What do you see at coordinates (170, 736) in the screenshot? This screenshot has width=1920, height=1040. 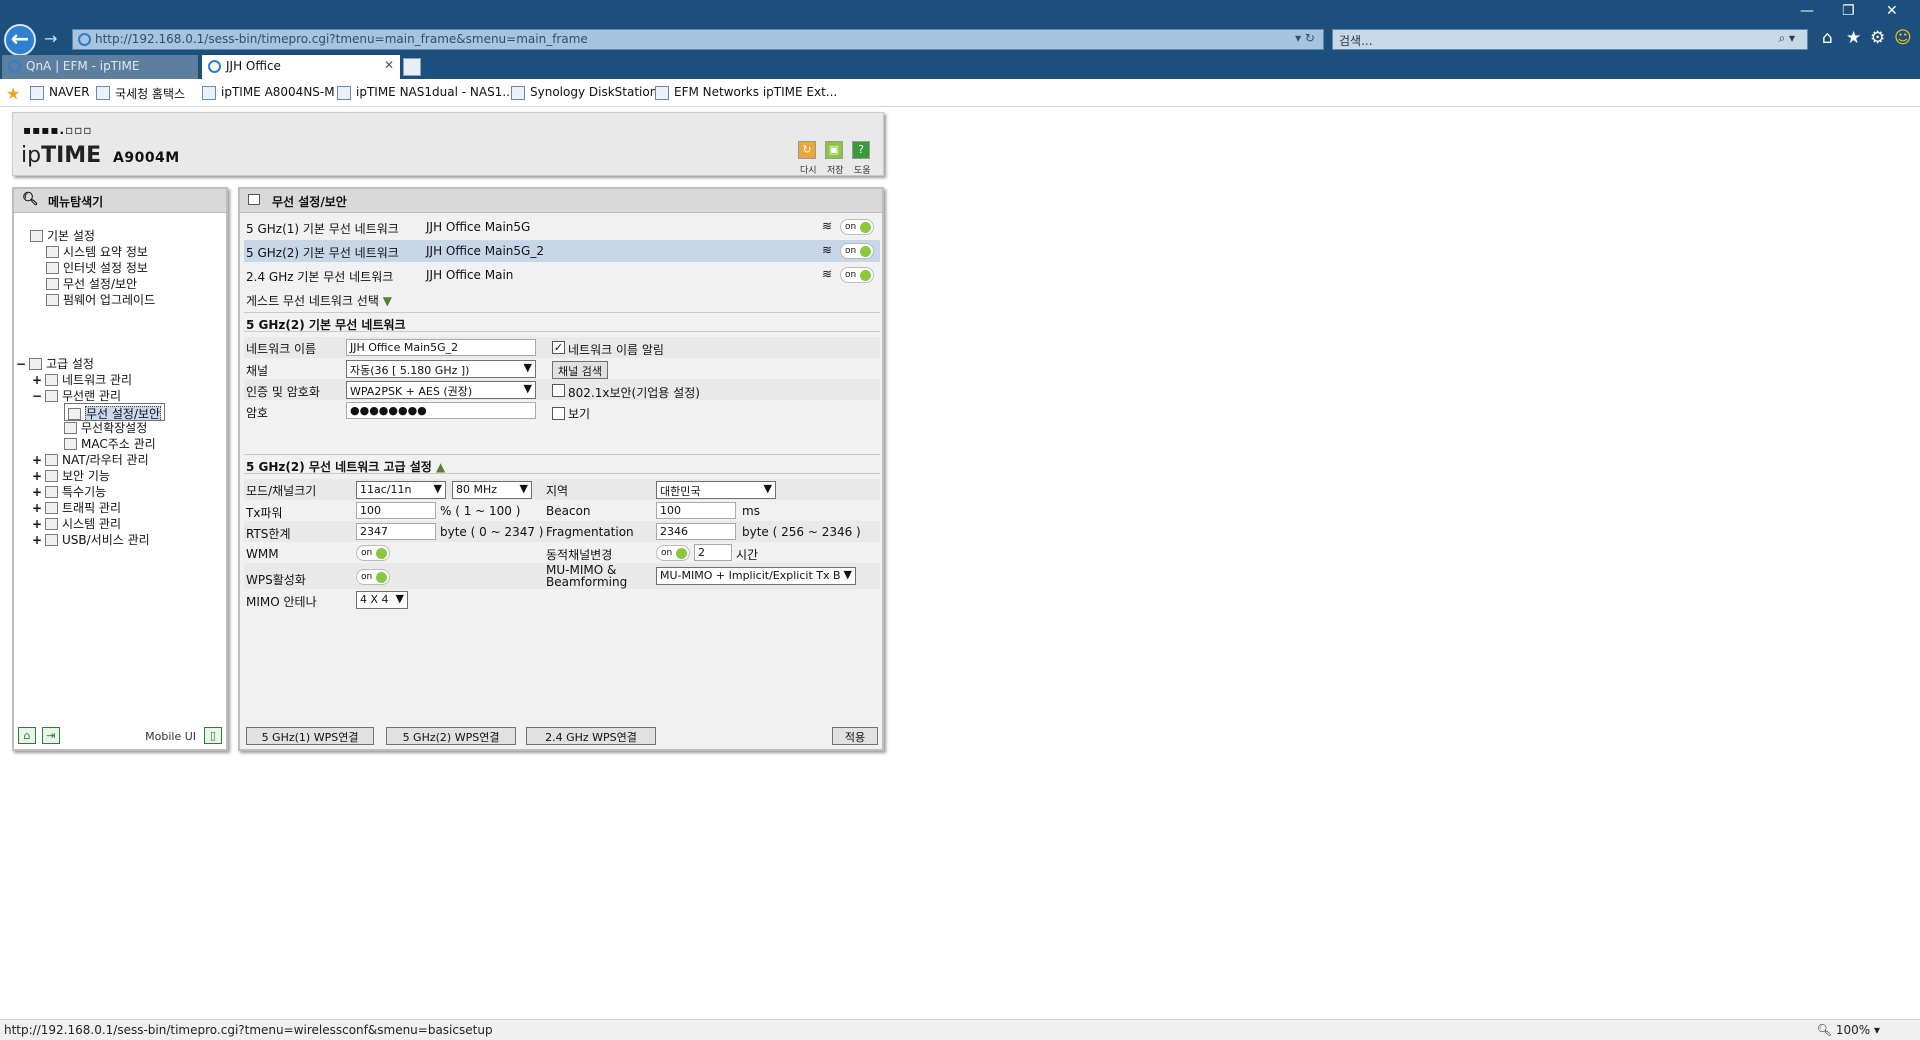 I see `mobile-ui-link: Mobile UI` at bounding box center [170, 736].